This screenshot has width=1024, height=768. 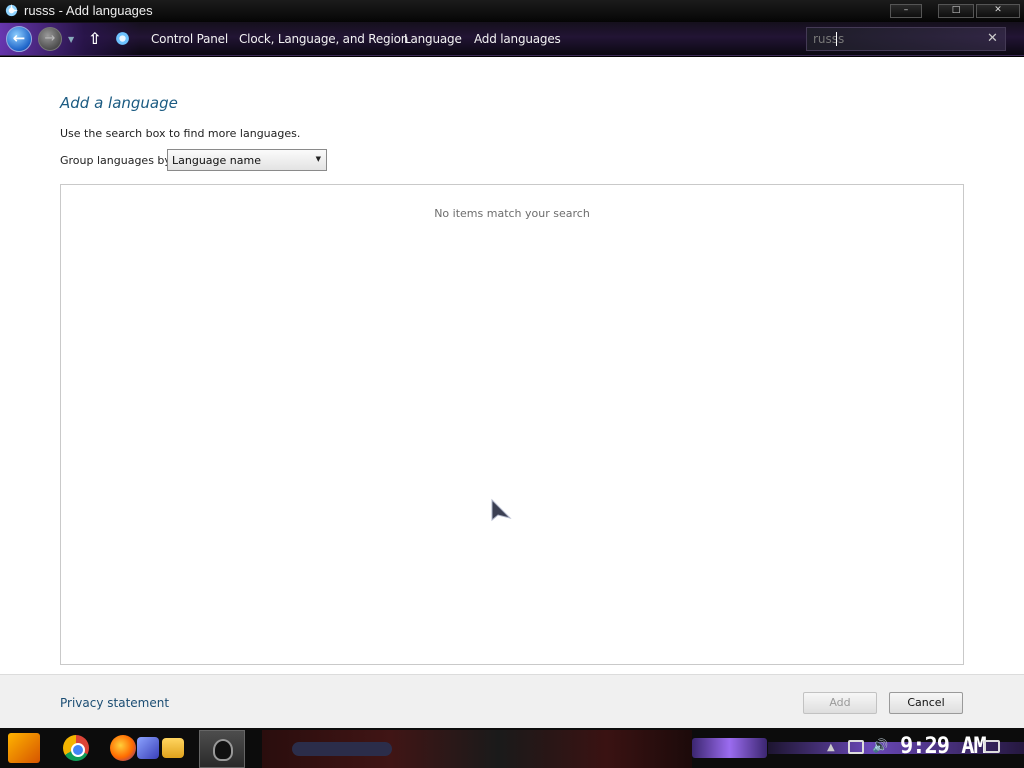 What do you see at coordinates (729, 748) in the screenshot?
I see `taskbar-accent-bar` at bounding box center [729, 748].